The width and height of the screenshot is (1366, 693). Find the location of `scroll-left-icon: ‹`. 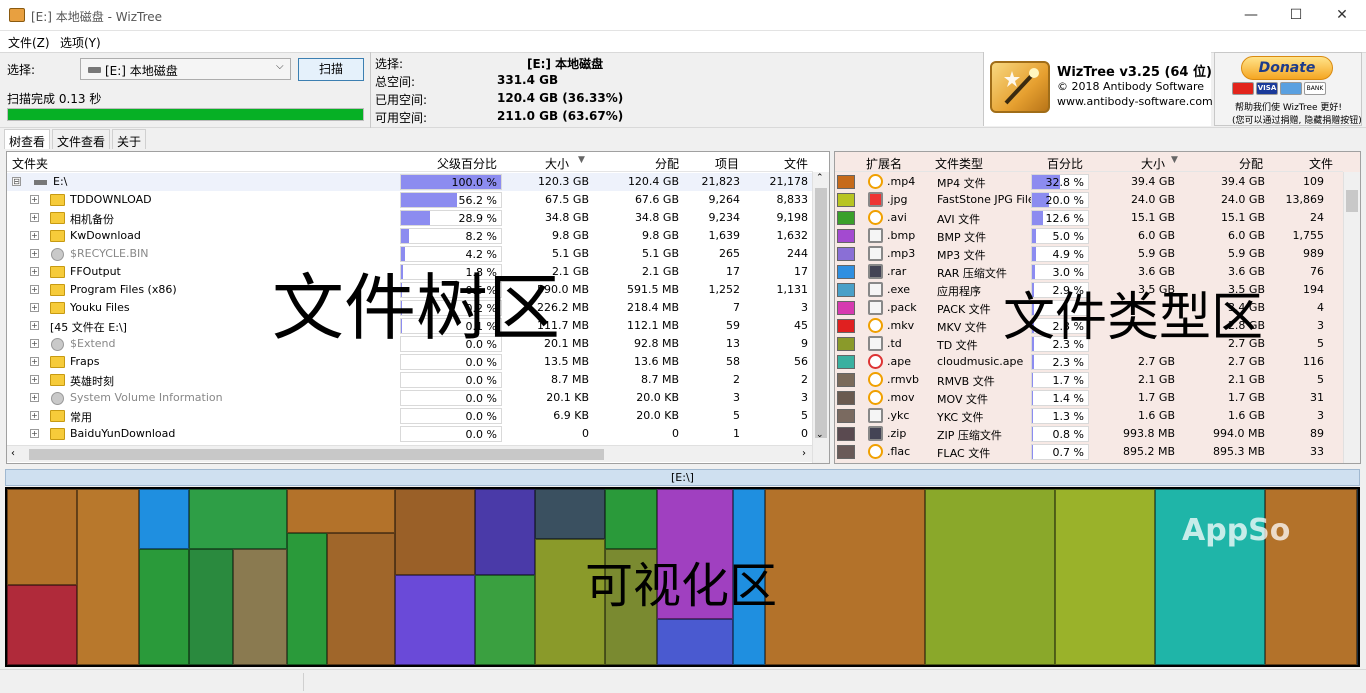

scroll-left-icon: ‹ is located at coordinates (13, 453).